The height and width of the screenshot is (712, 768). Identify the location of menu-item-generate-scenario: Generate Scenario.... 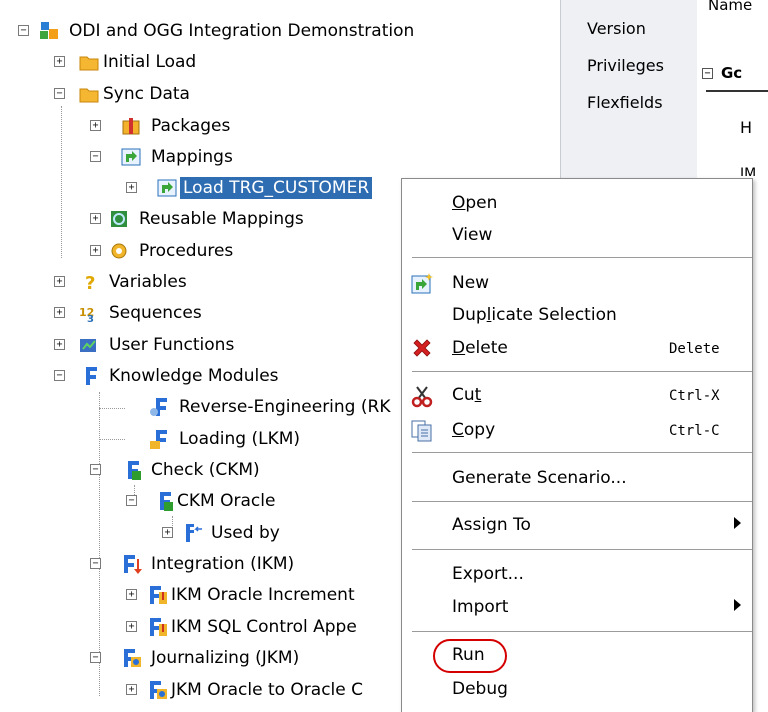
(577, 479).